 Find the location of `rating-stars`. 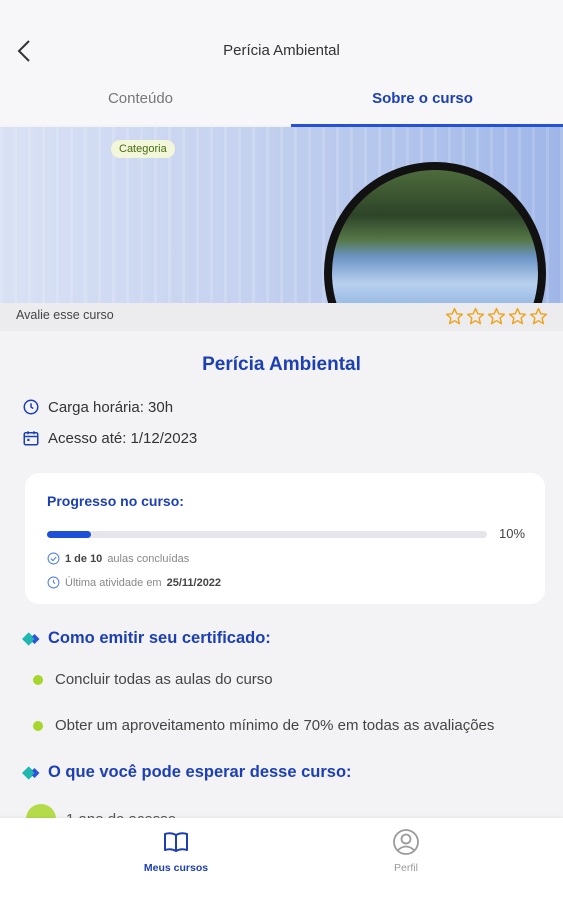

rating-stars is located at coordinates (496, 316).